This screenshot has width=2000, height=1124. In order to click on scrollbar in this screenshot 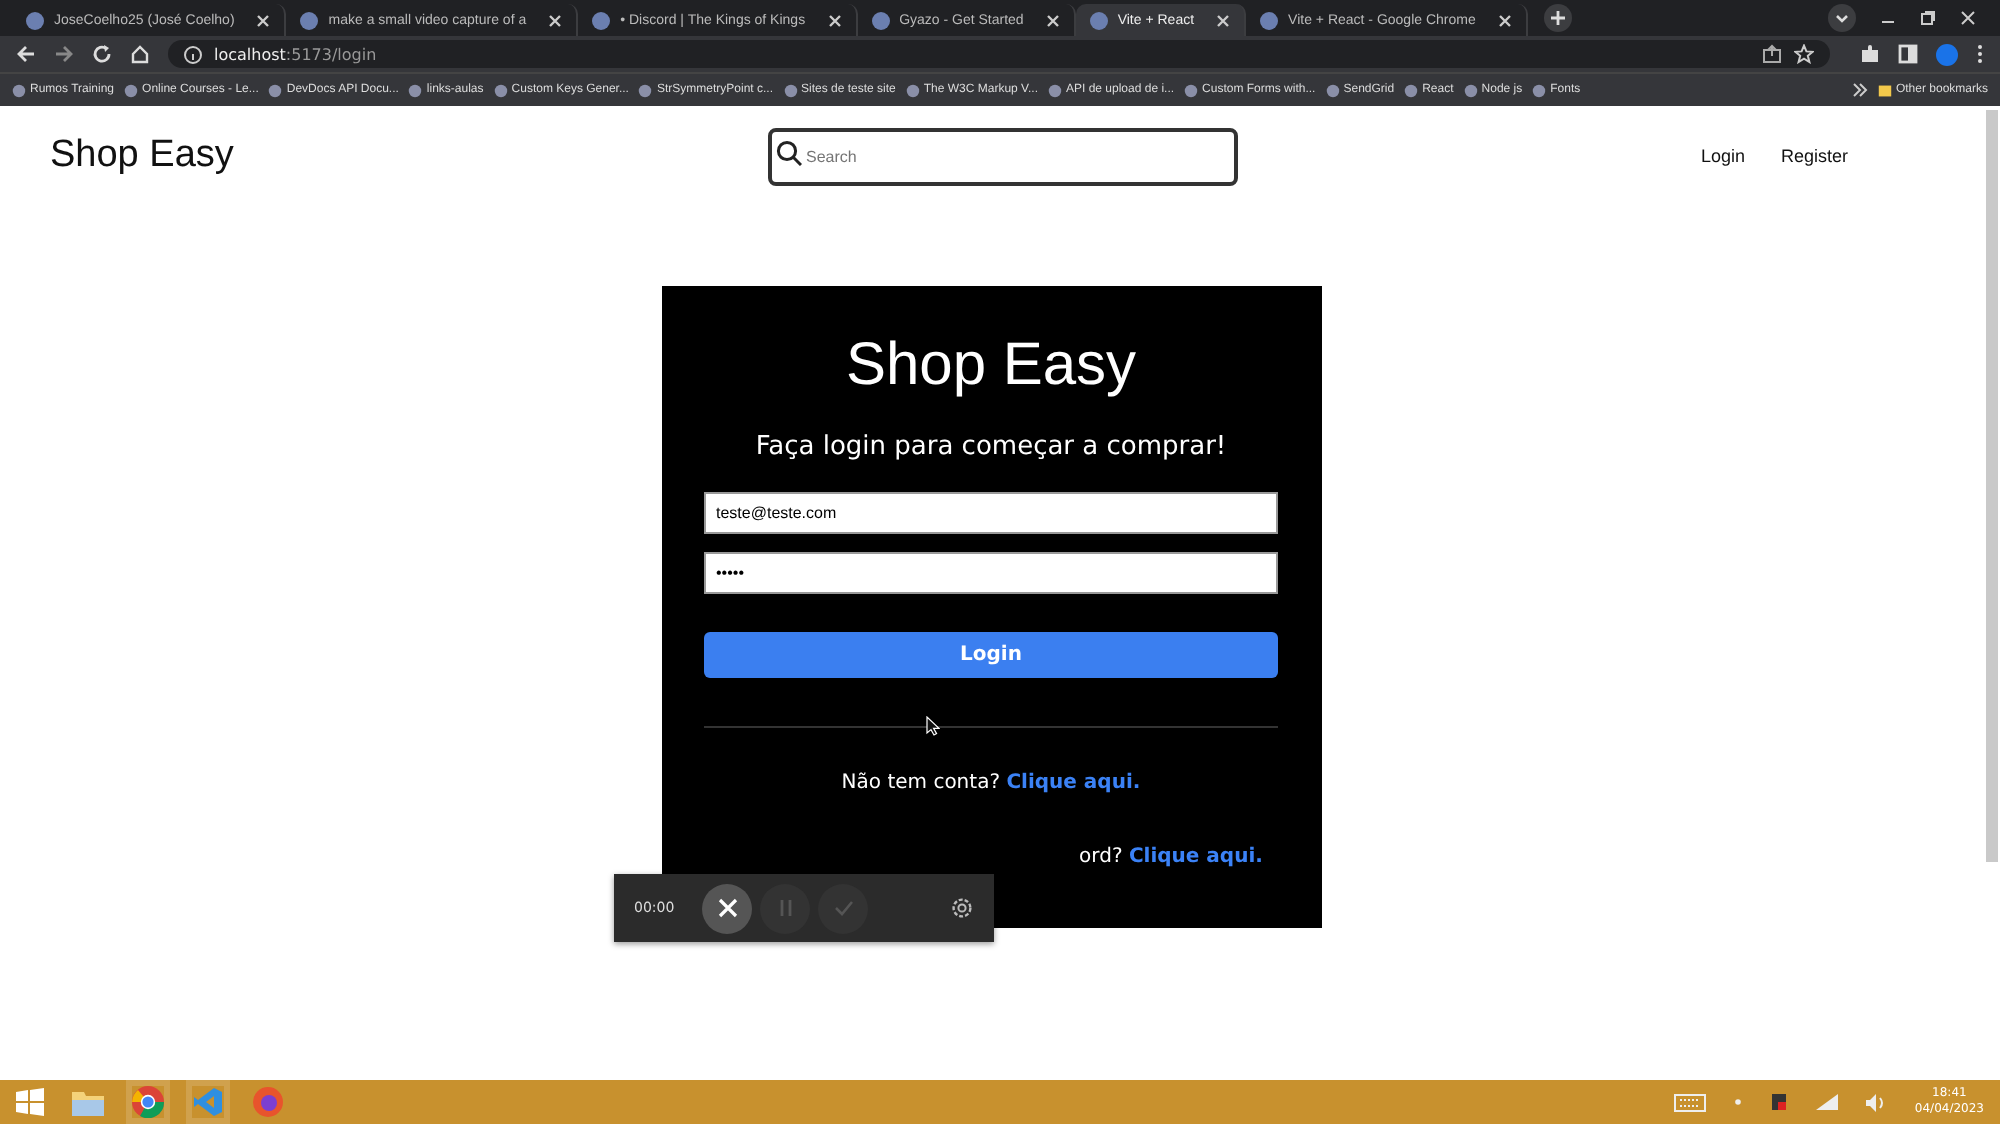, I will do `click(1992, 486)`.